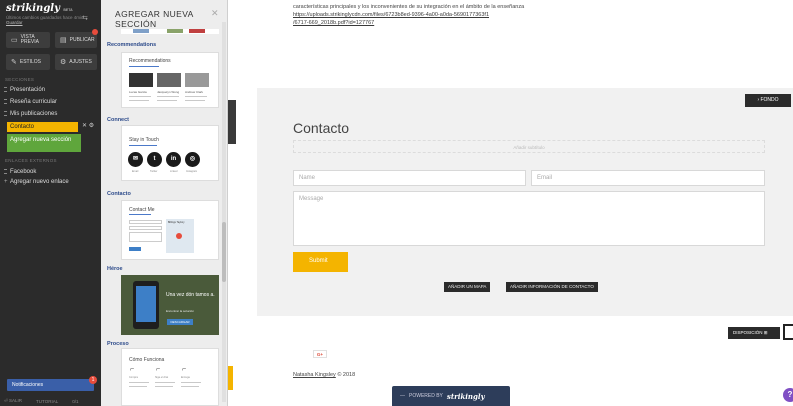  What do you see at coordinates (50, 89) in the screenshot?
I see `sidebar-item-presentacion: Presentación` at bounding box center [50, 89].